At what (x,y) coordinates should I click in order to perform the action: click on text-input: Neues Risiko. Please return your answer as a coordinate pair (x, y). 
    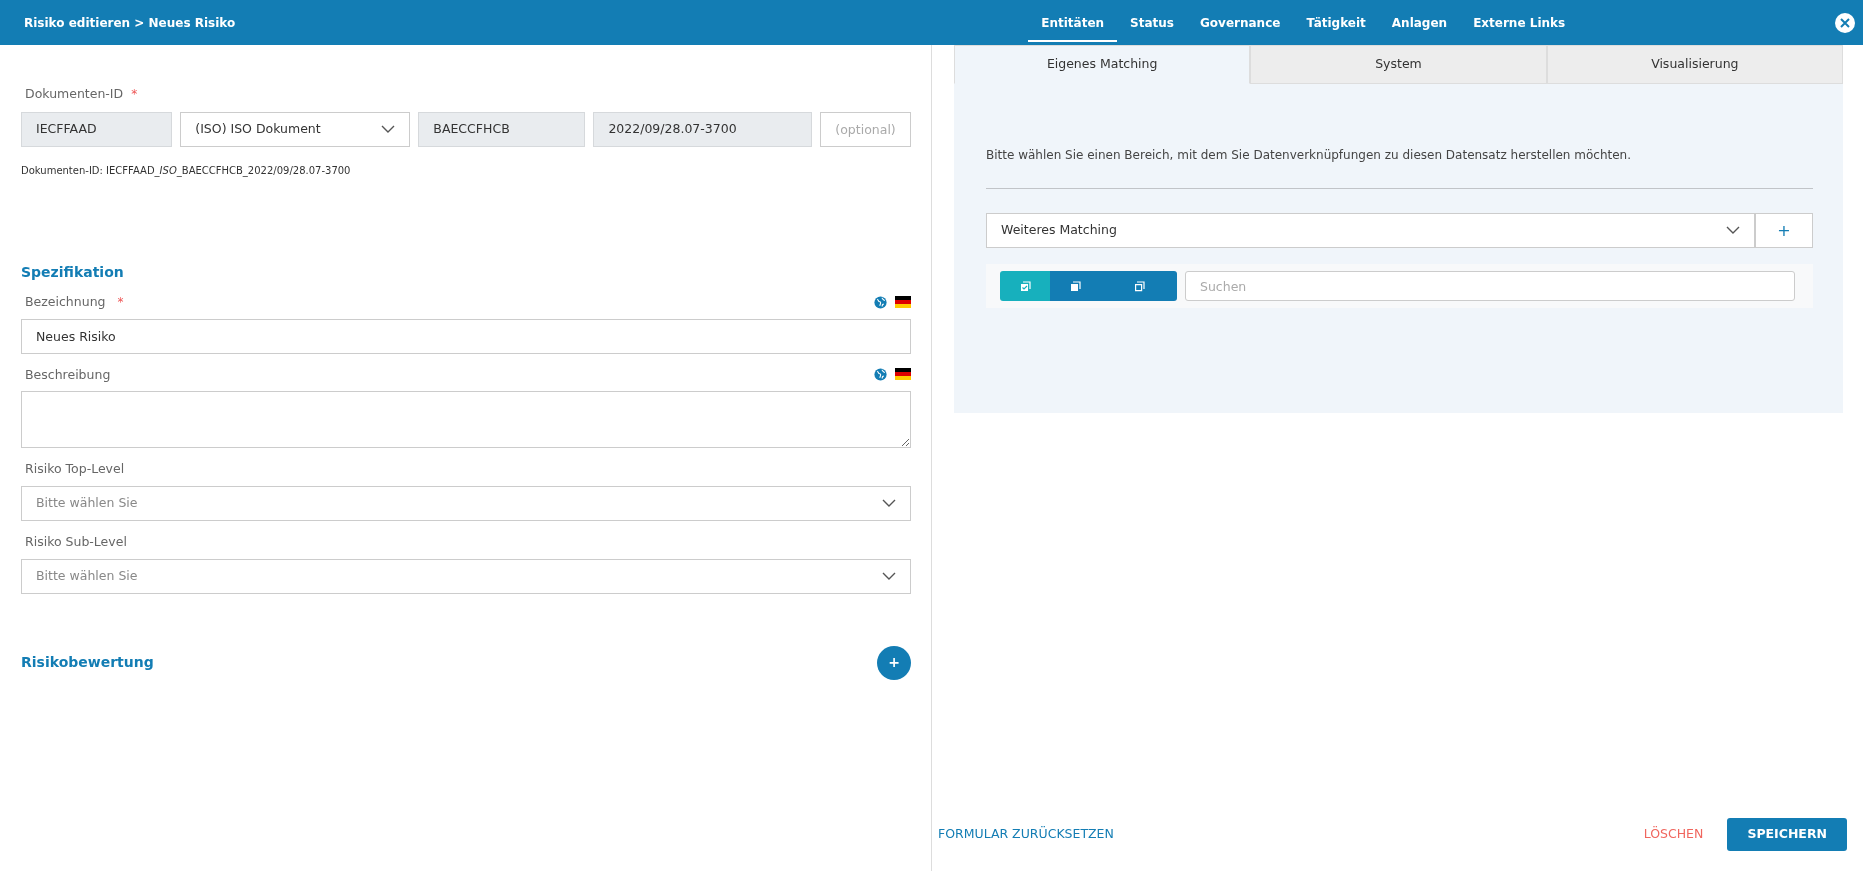
    Looking at the image, I should click on (466, 336).